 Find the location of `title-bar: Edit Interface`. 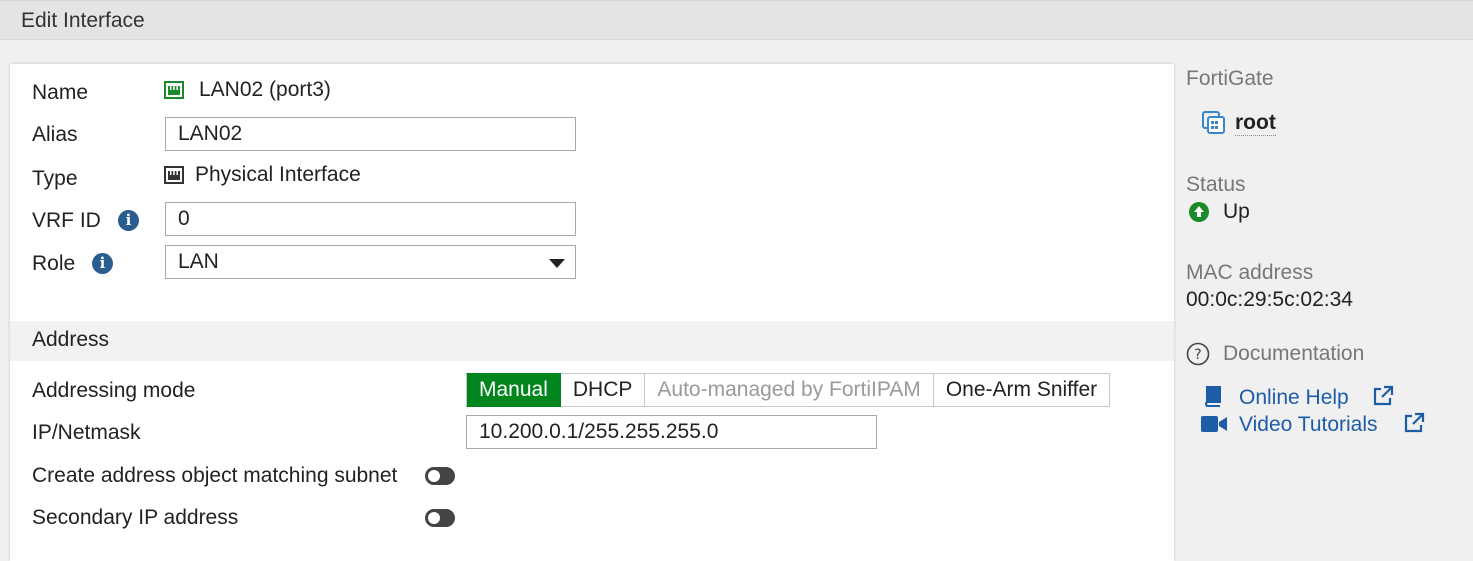

title-bar: Edit Interface is located at coordinates (736, 20).